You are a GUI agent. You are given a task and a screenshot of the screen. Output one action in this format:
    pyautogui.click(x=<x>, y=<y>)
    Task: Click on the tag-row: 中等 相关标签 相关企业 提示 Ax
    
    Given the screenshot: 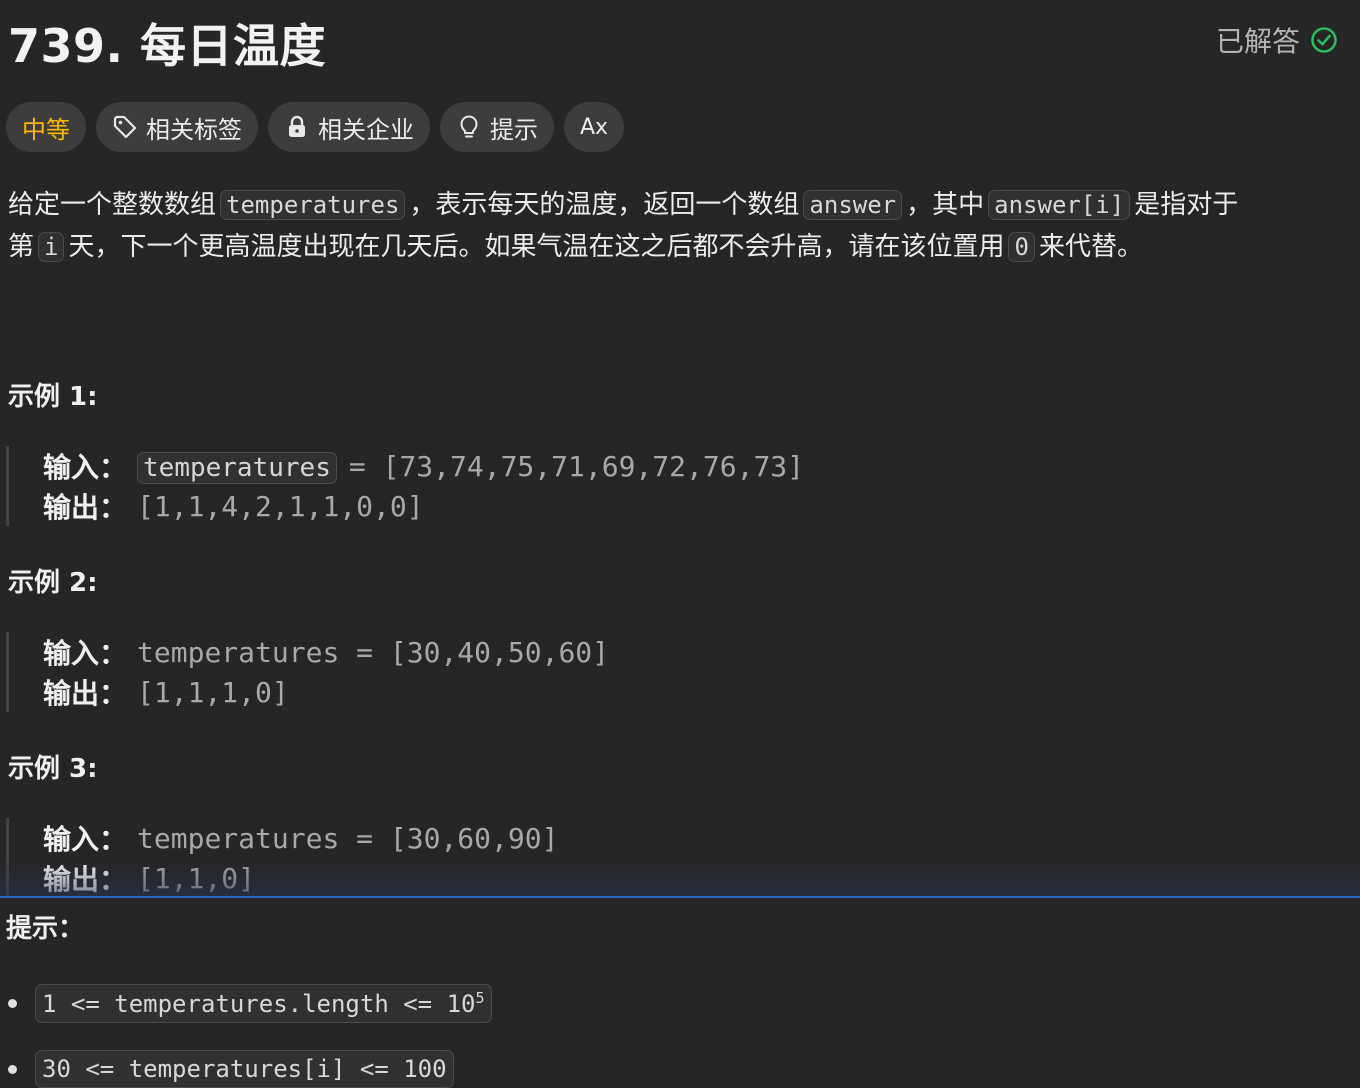 What is the action you would take?
    pyautogui.click(x=315, y=127)
    